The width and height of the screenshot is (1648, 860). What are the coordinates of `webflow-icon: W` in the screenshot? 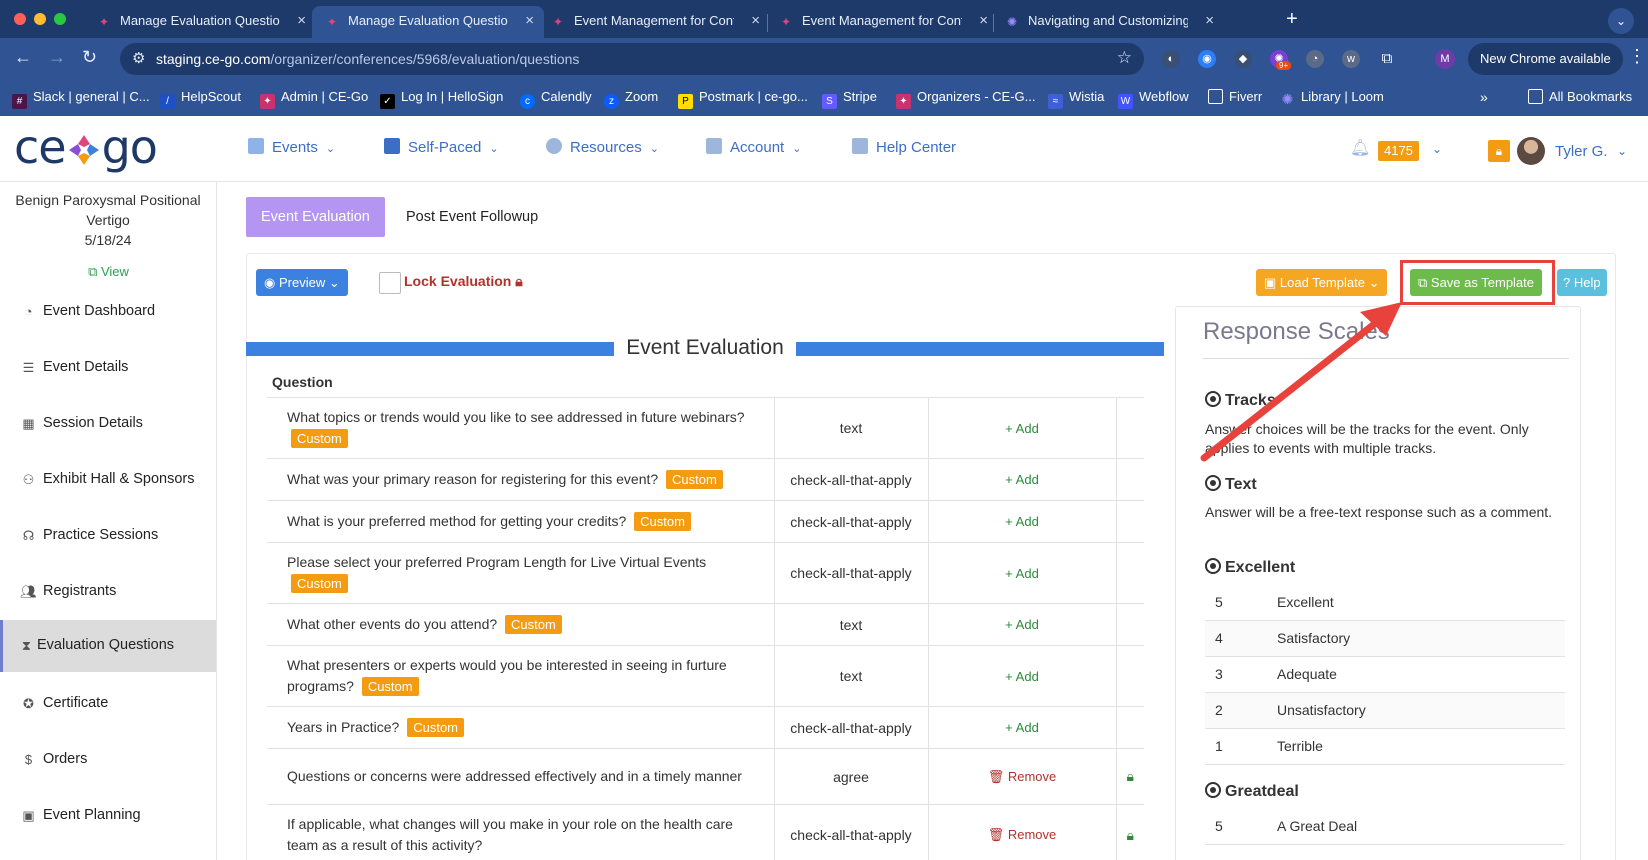 It's located at (1125, 101).